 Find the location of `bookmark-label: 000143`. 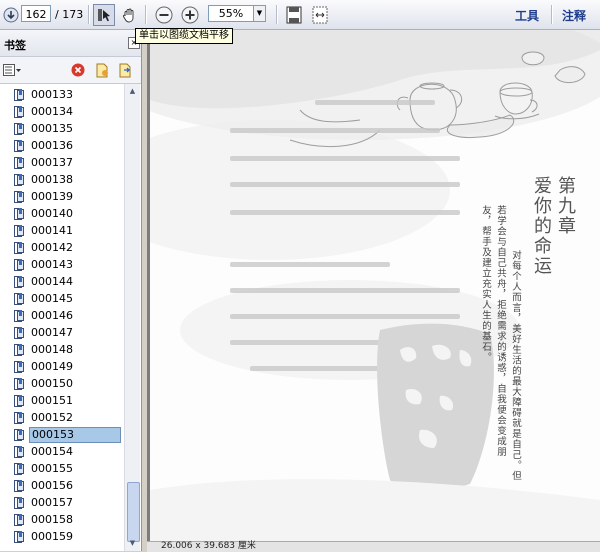

bookmark-label: 000143 is located at coordinates (52, 264).